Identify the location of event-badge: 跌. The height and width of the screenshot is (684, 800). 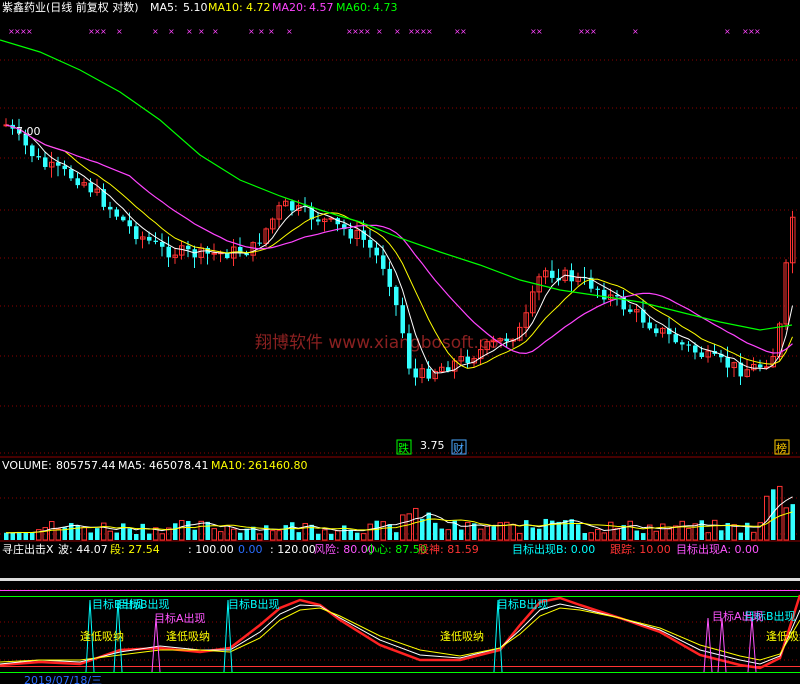
(404, 447).